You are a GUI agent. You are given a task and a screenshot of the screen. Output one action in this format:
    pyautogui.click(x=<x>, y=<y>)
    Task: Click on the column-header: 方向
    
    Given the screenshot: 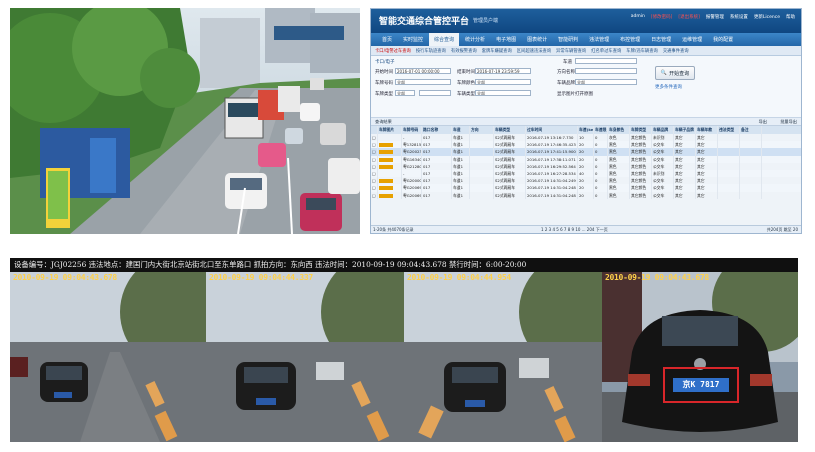 What is the action you would take?
    pyautogui.click(x=482, y=130)
    